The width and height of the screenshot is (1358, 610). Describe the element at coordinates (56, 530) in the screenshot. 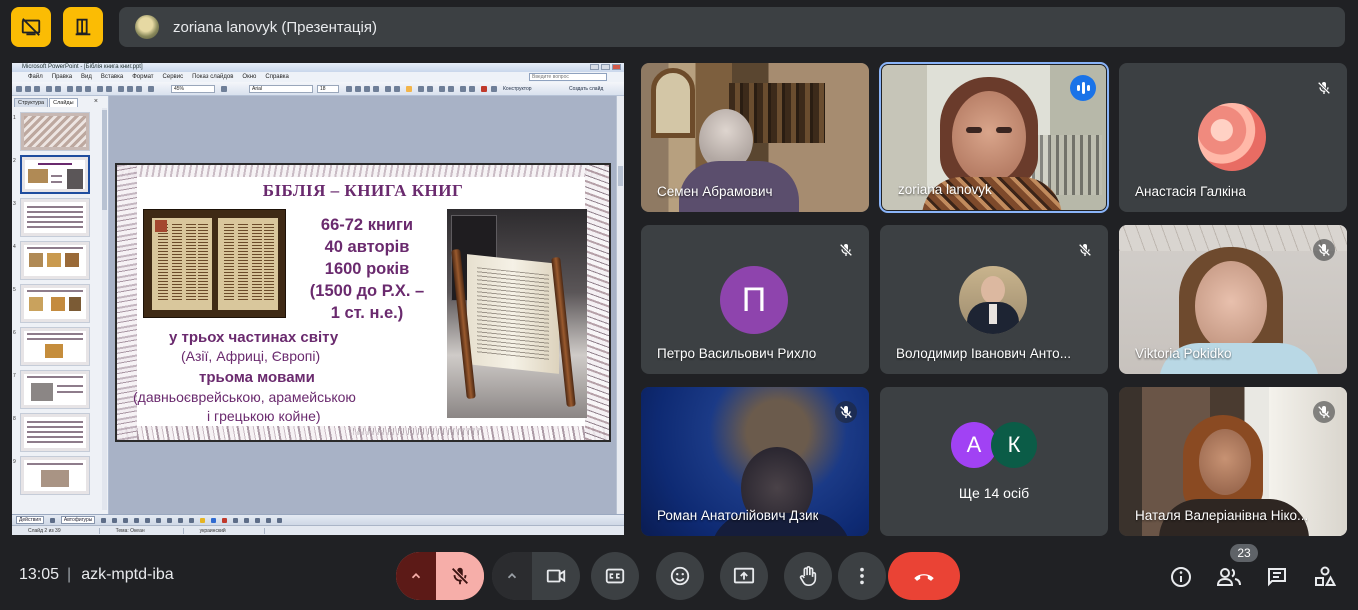

I see `status-slide-number: Слайд 2 из 39` at that location.